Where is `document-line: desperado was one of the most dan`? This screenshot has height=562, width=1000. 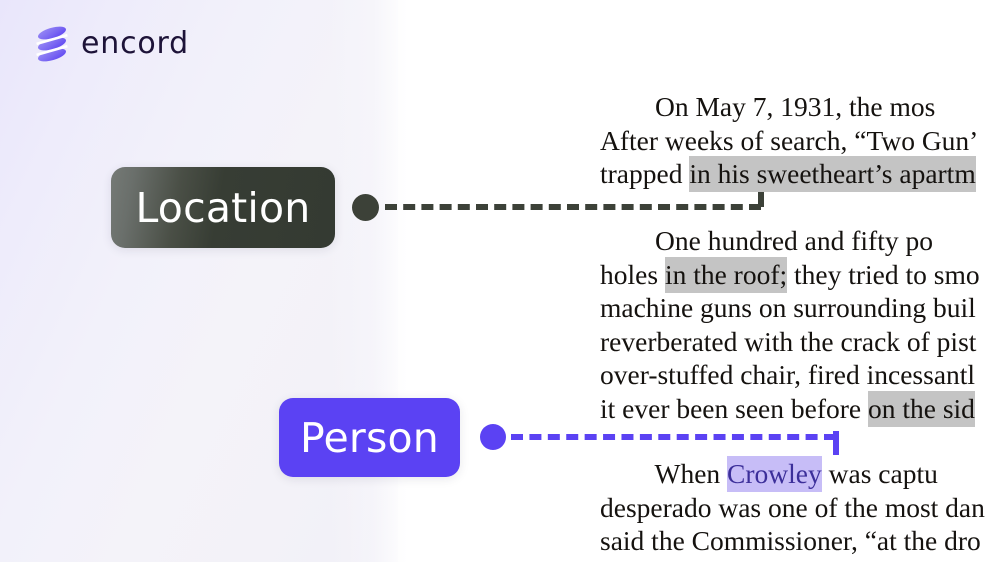
document-line: desperado was one of the most dan is located at coordinates (800, 508).